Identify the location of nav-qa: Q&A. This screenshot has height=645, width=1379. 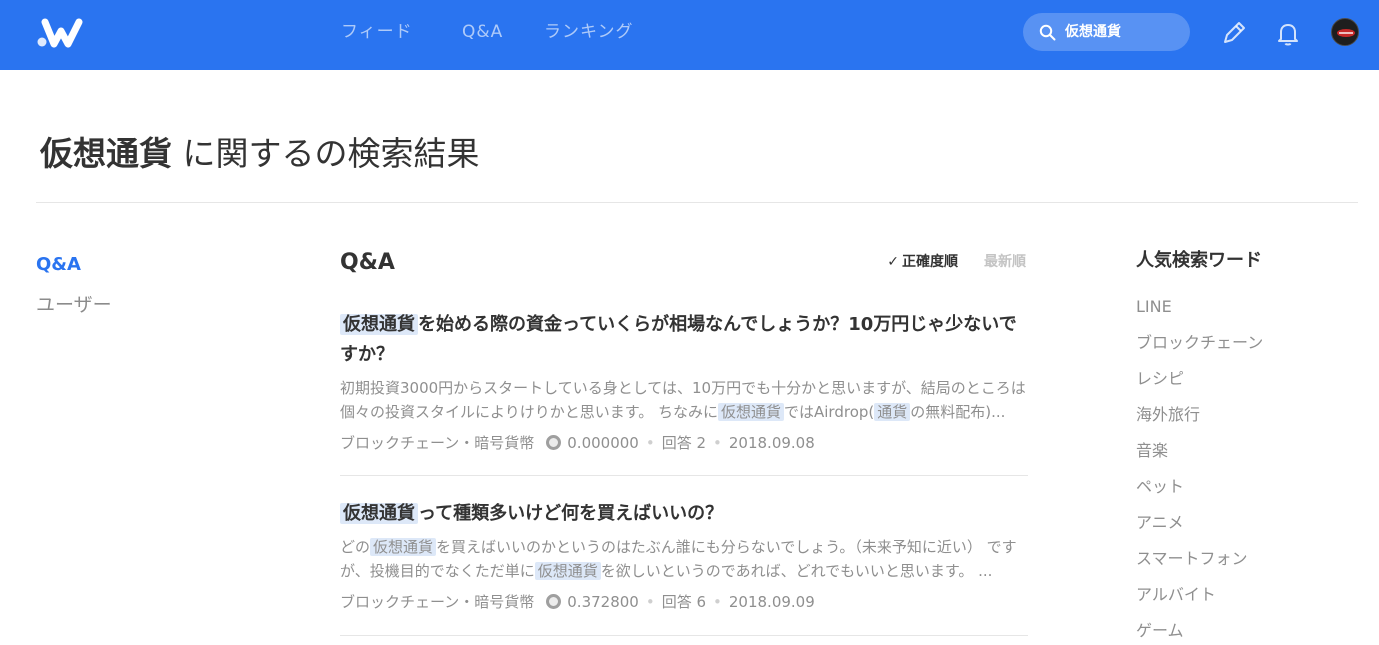
(482, 32).